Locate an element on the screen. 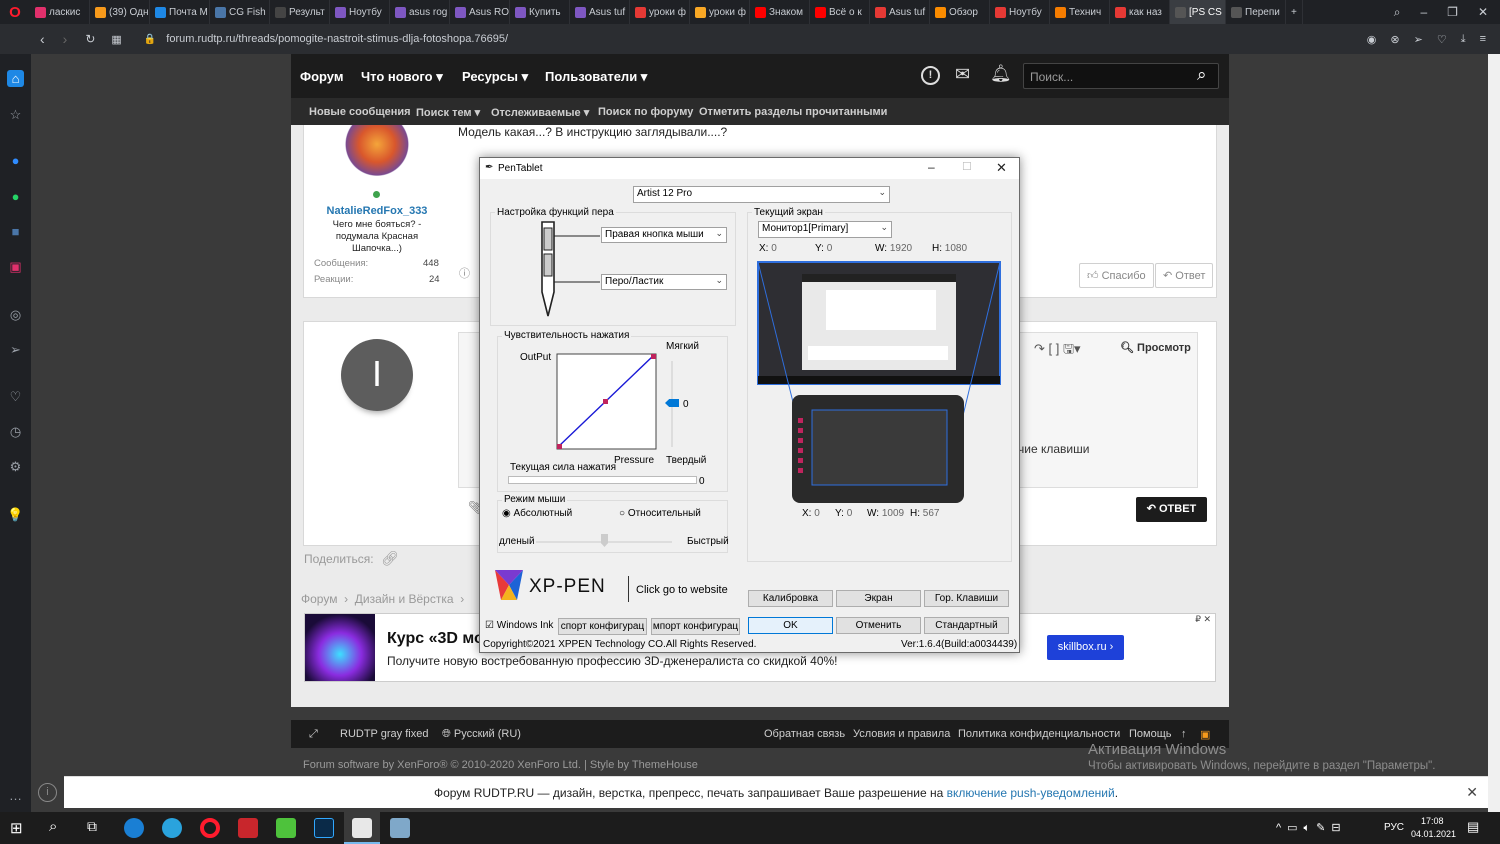  browser-tab: Обзор is located at coordinates (960, 12).